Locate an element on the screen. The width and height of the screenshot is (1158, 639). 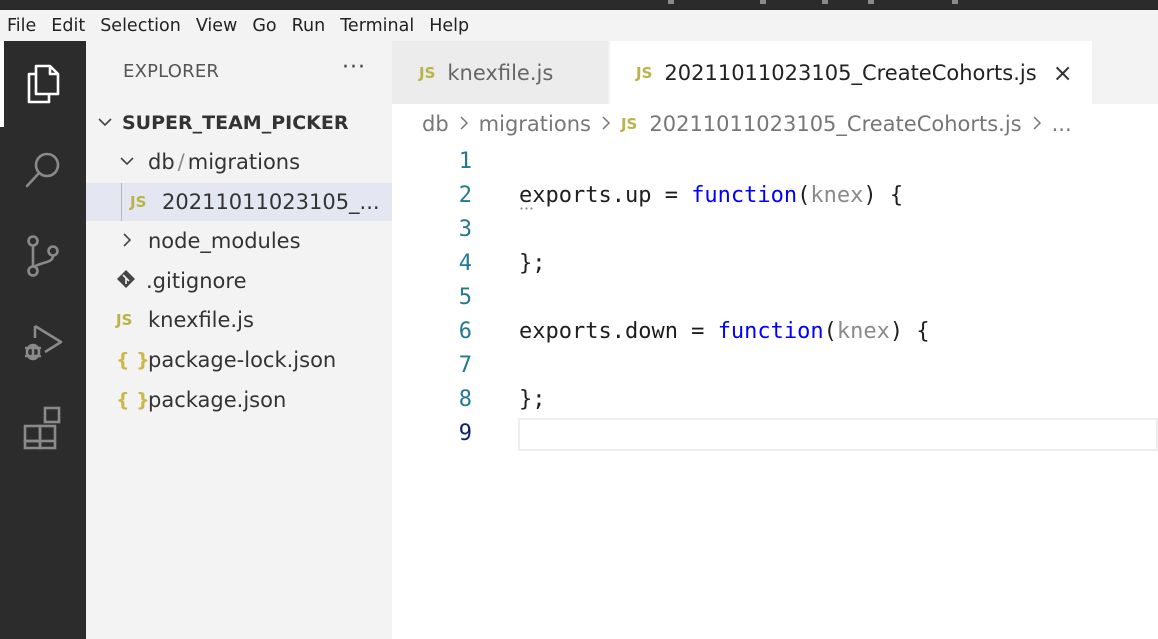
menu-run: Run is located at coordinates (309, 26).